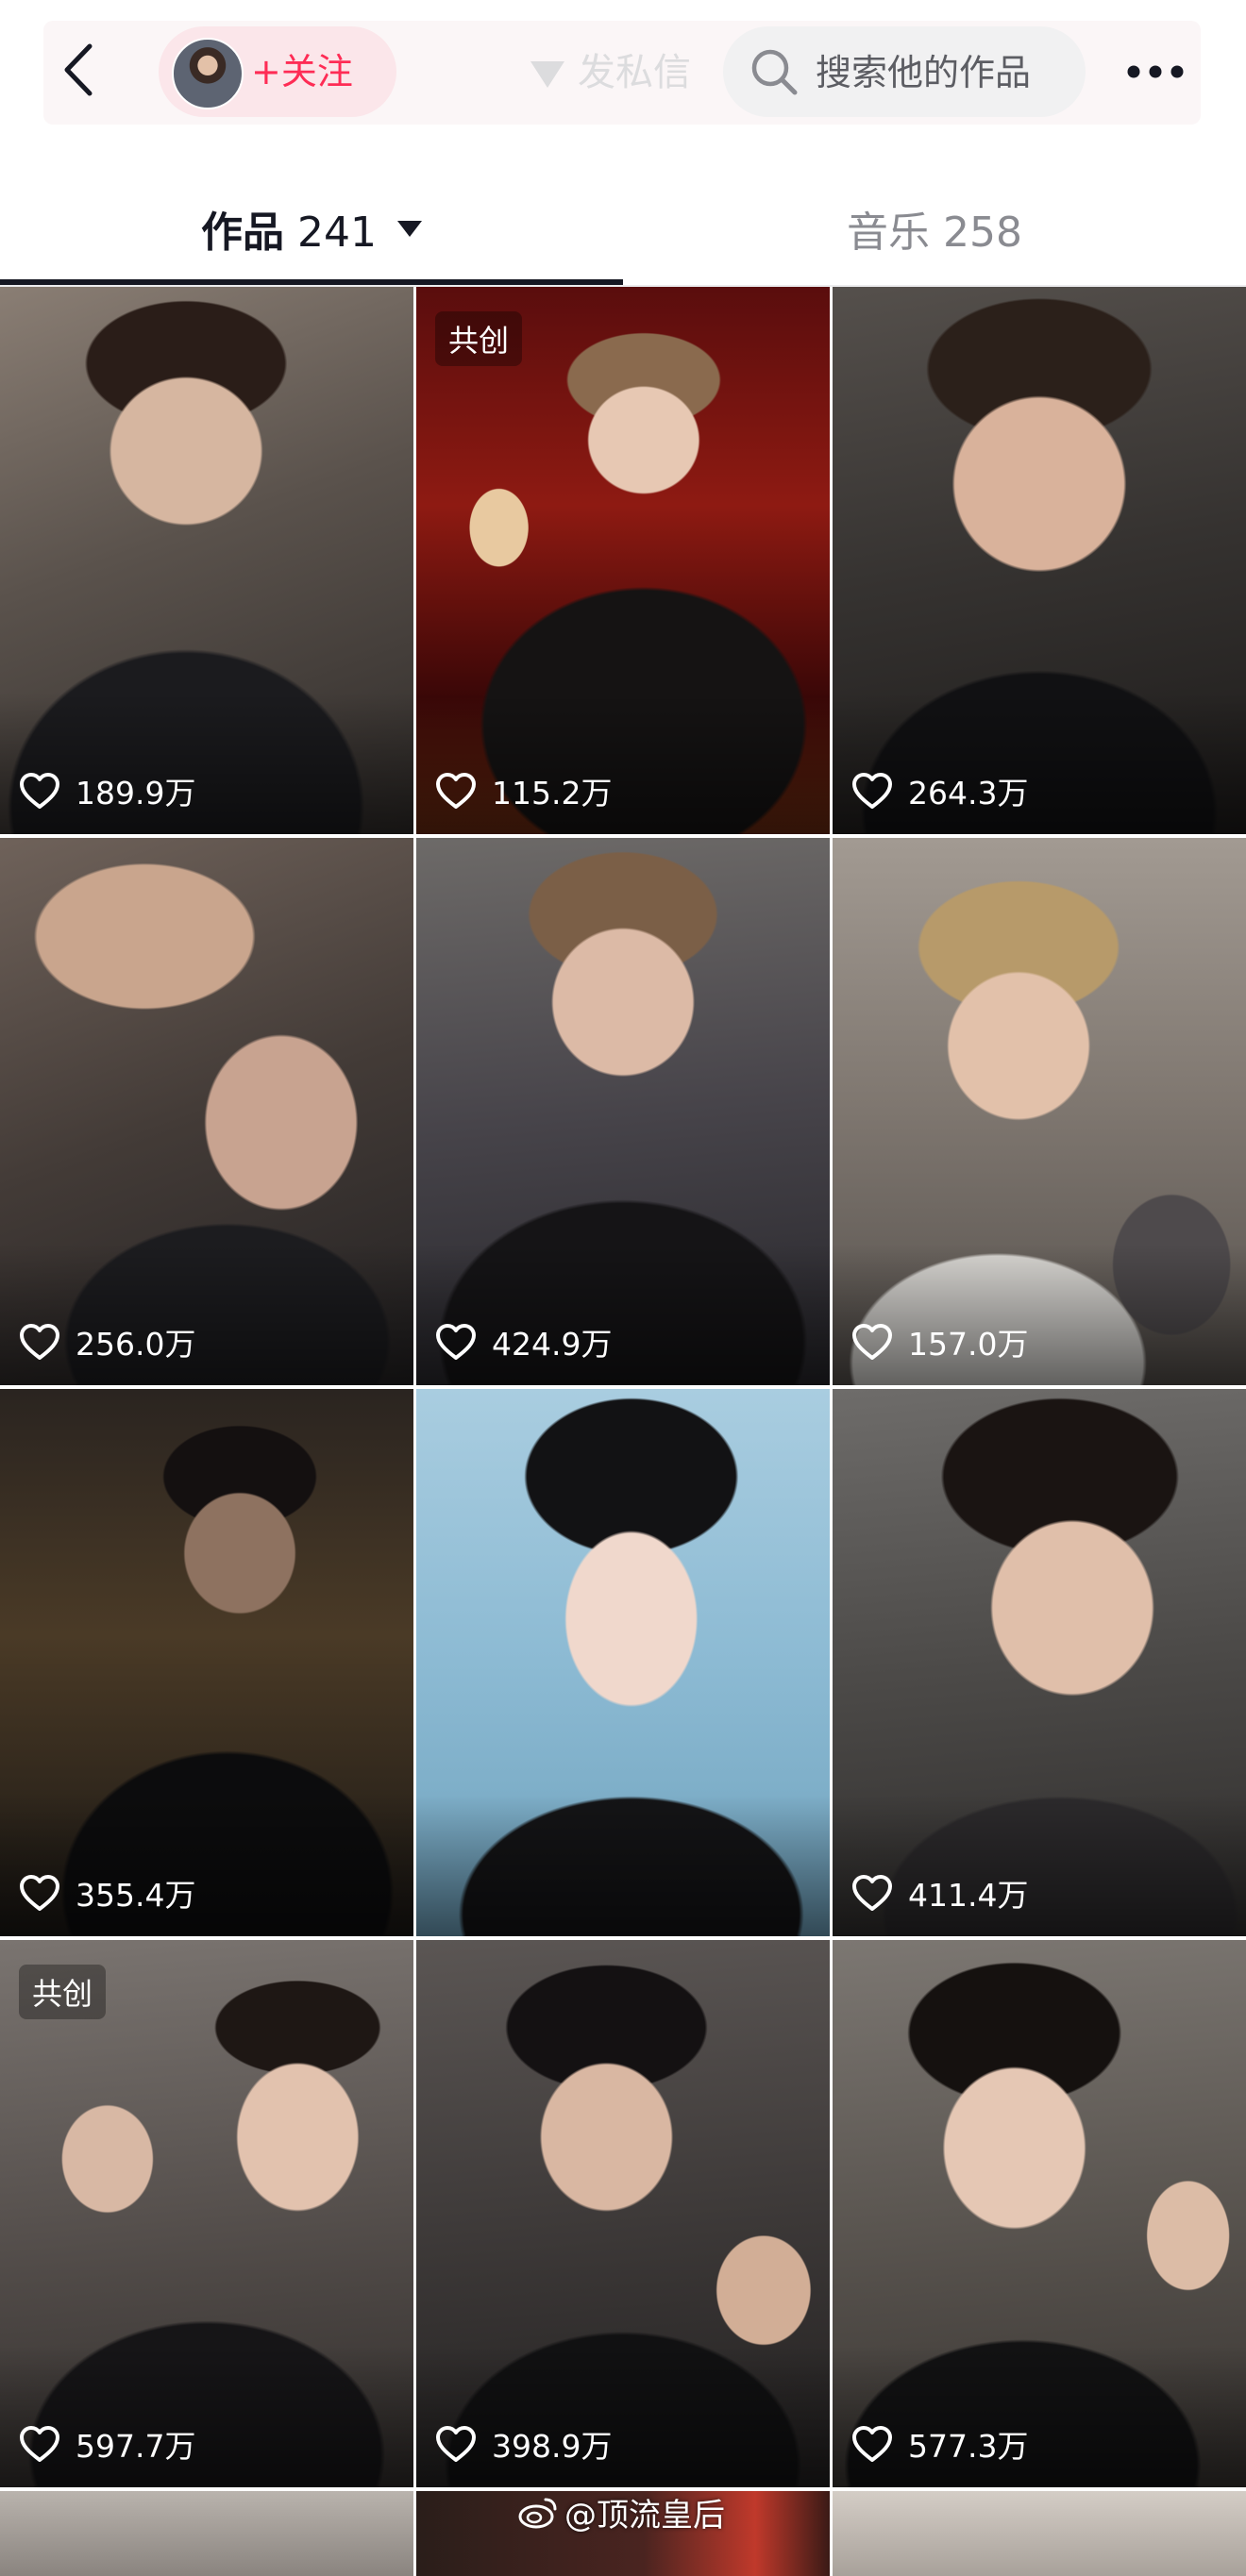 This screenshot has width=1246, height=2576. Describe the element at coordinates (623, 2213) in the screenshot. I see `video-tile: 398.9万` at that location.